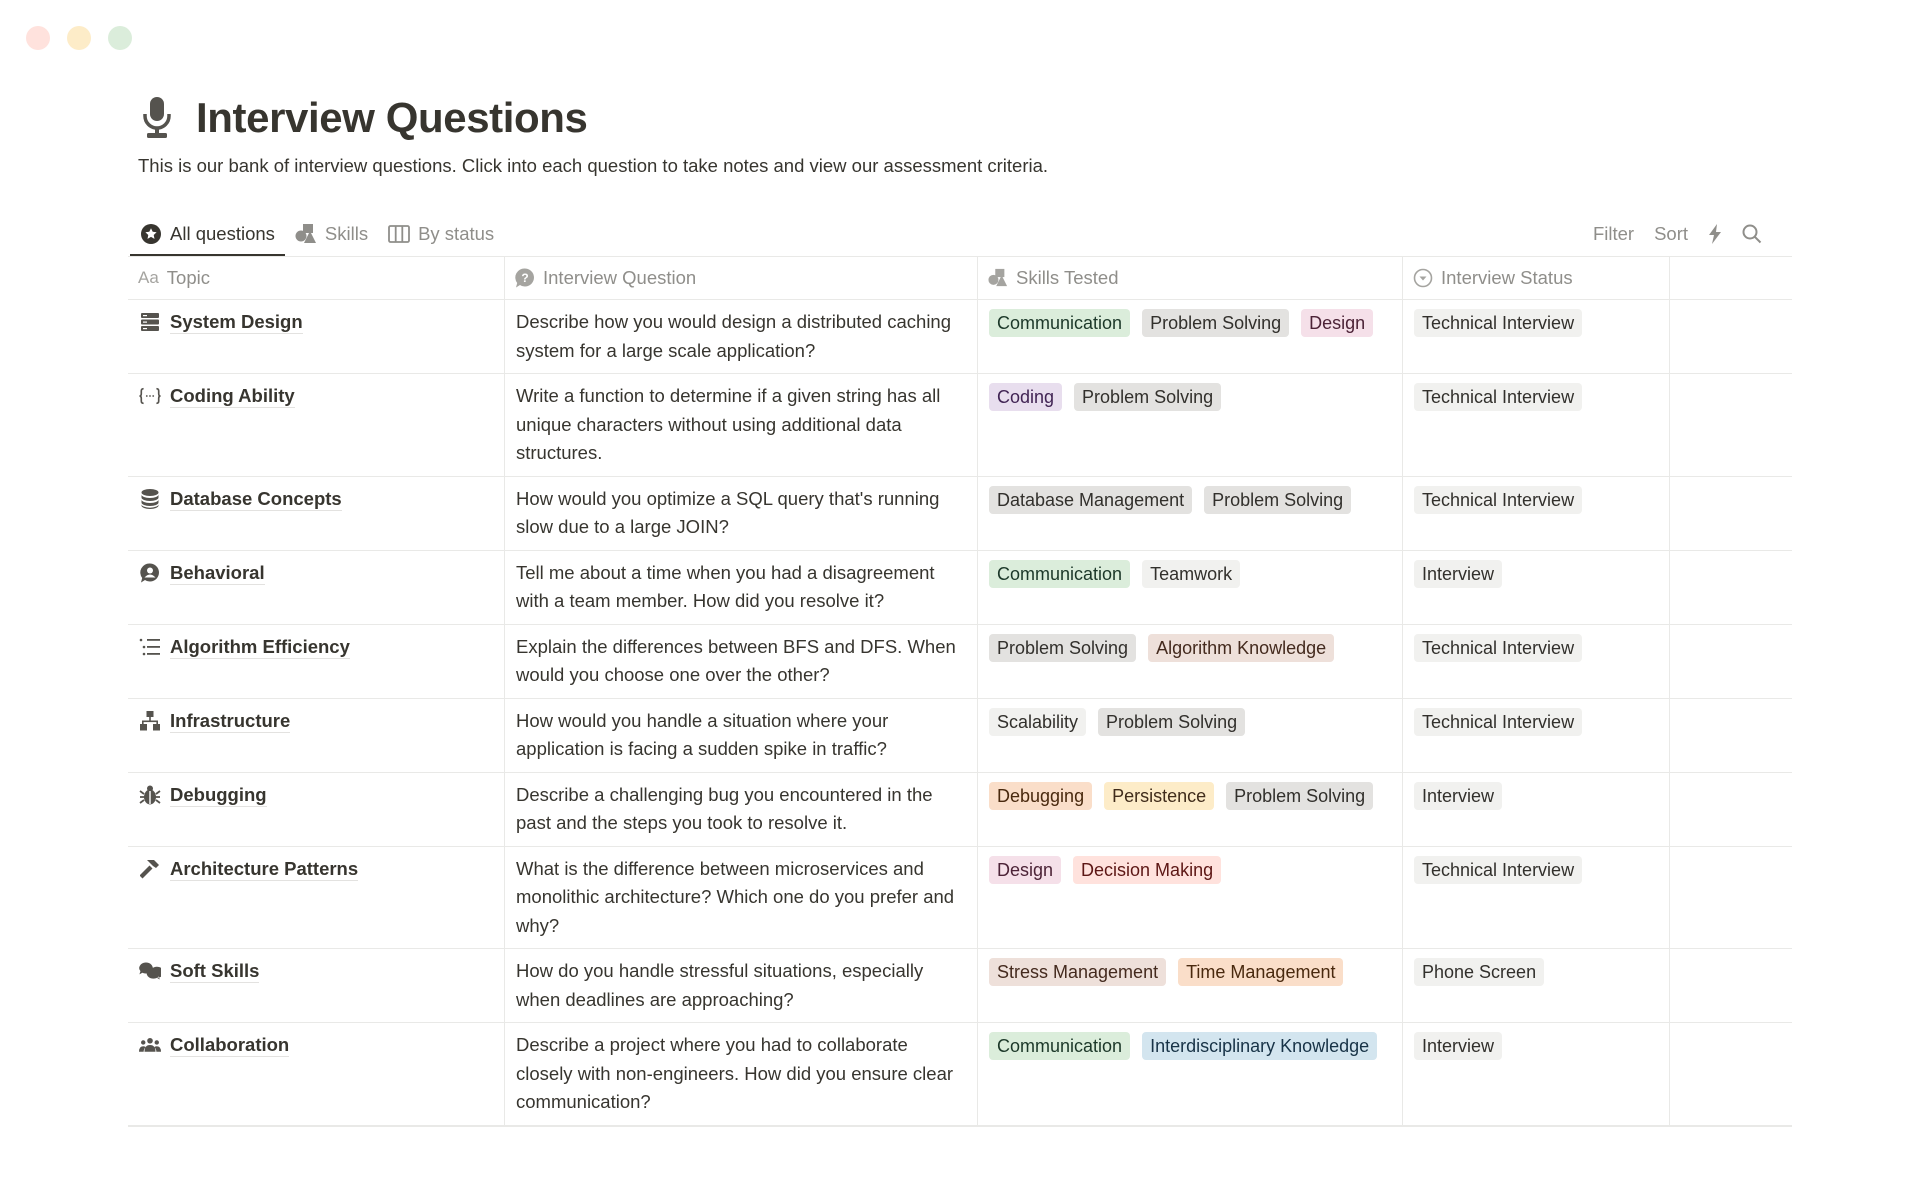 The image size is (1920, 1200). I want to click on tab-all-questions: All questions, so click(207, 234).